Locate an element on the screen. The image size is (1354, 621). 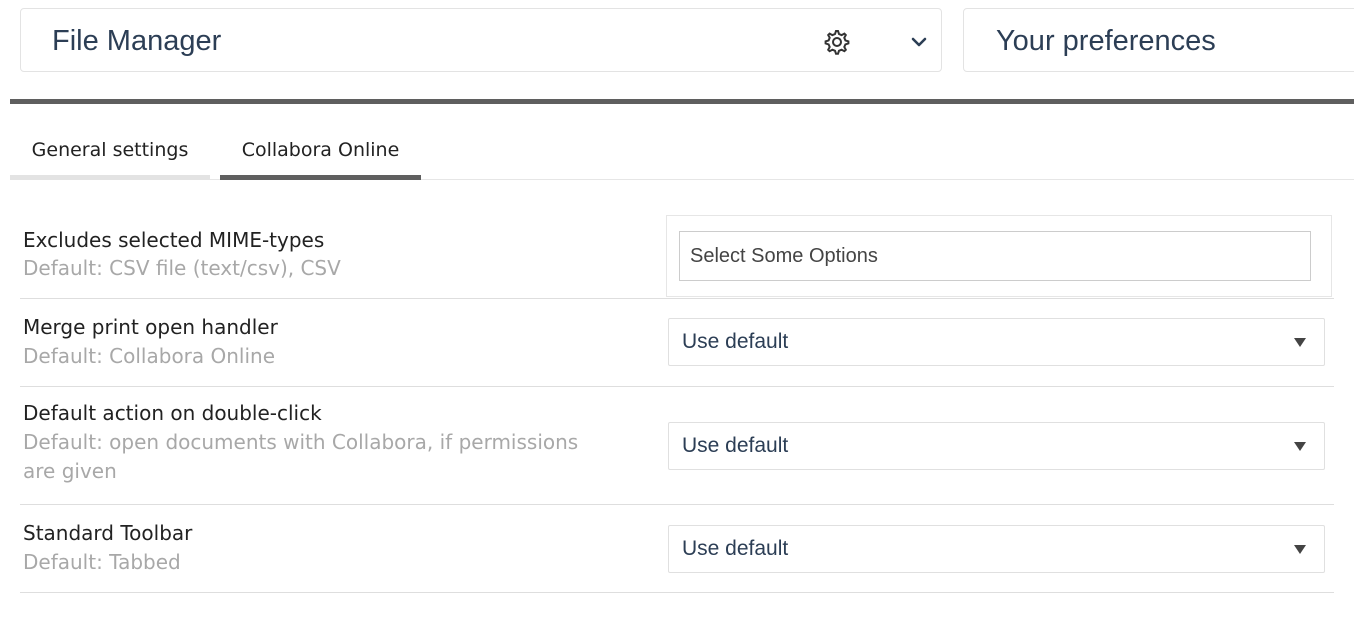
tab-indicator-active is located at coordinates (320, 177).